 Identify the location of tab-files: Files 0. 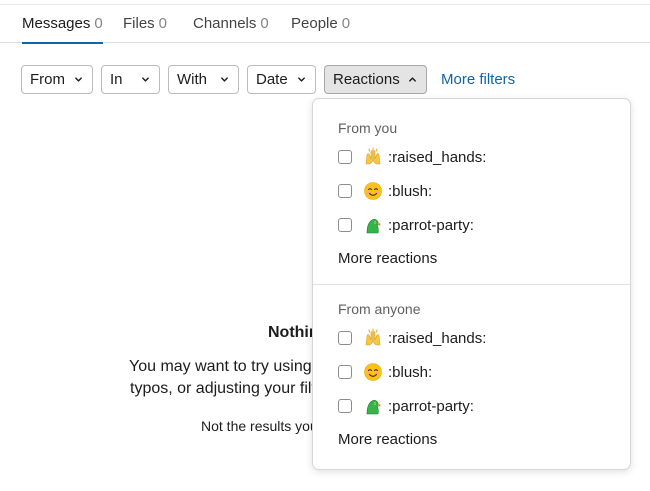
(145, 23).